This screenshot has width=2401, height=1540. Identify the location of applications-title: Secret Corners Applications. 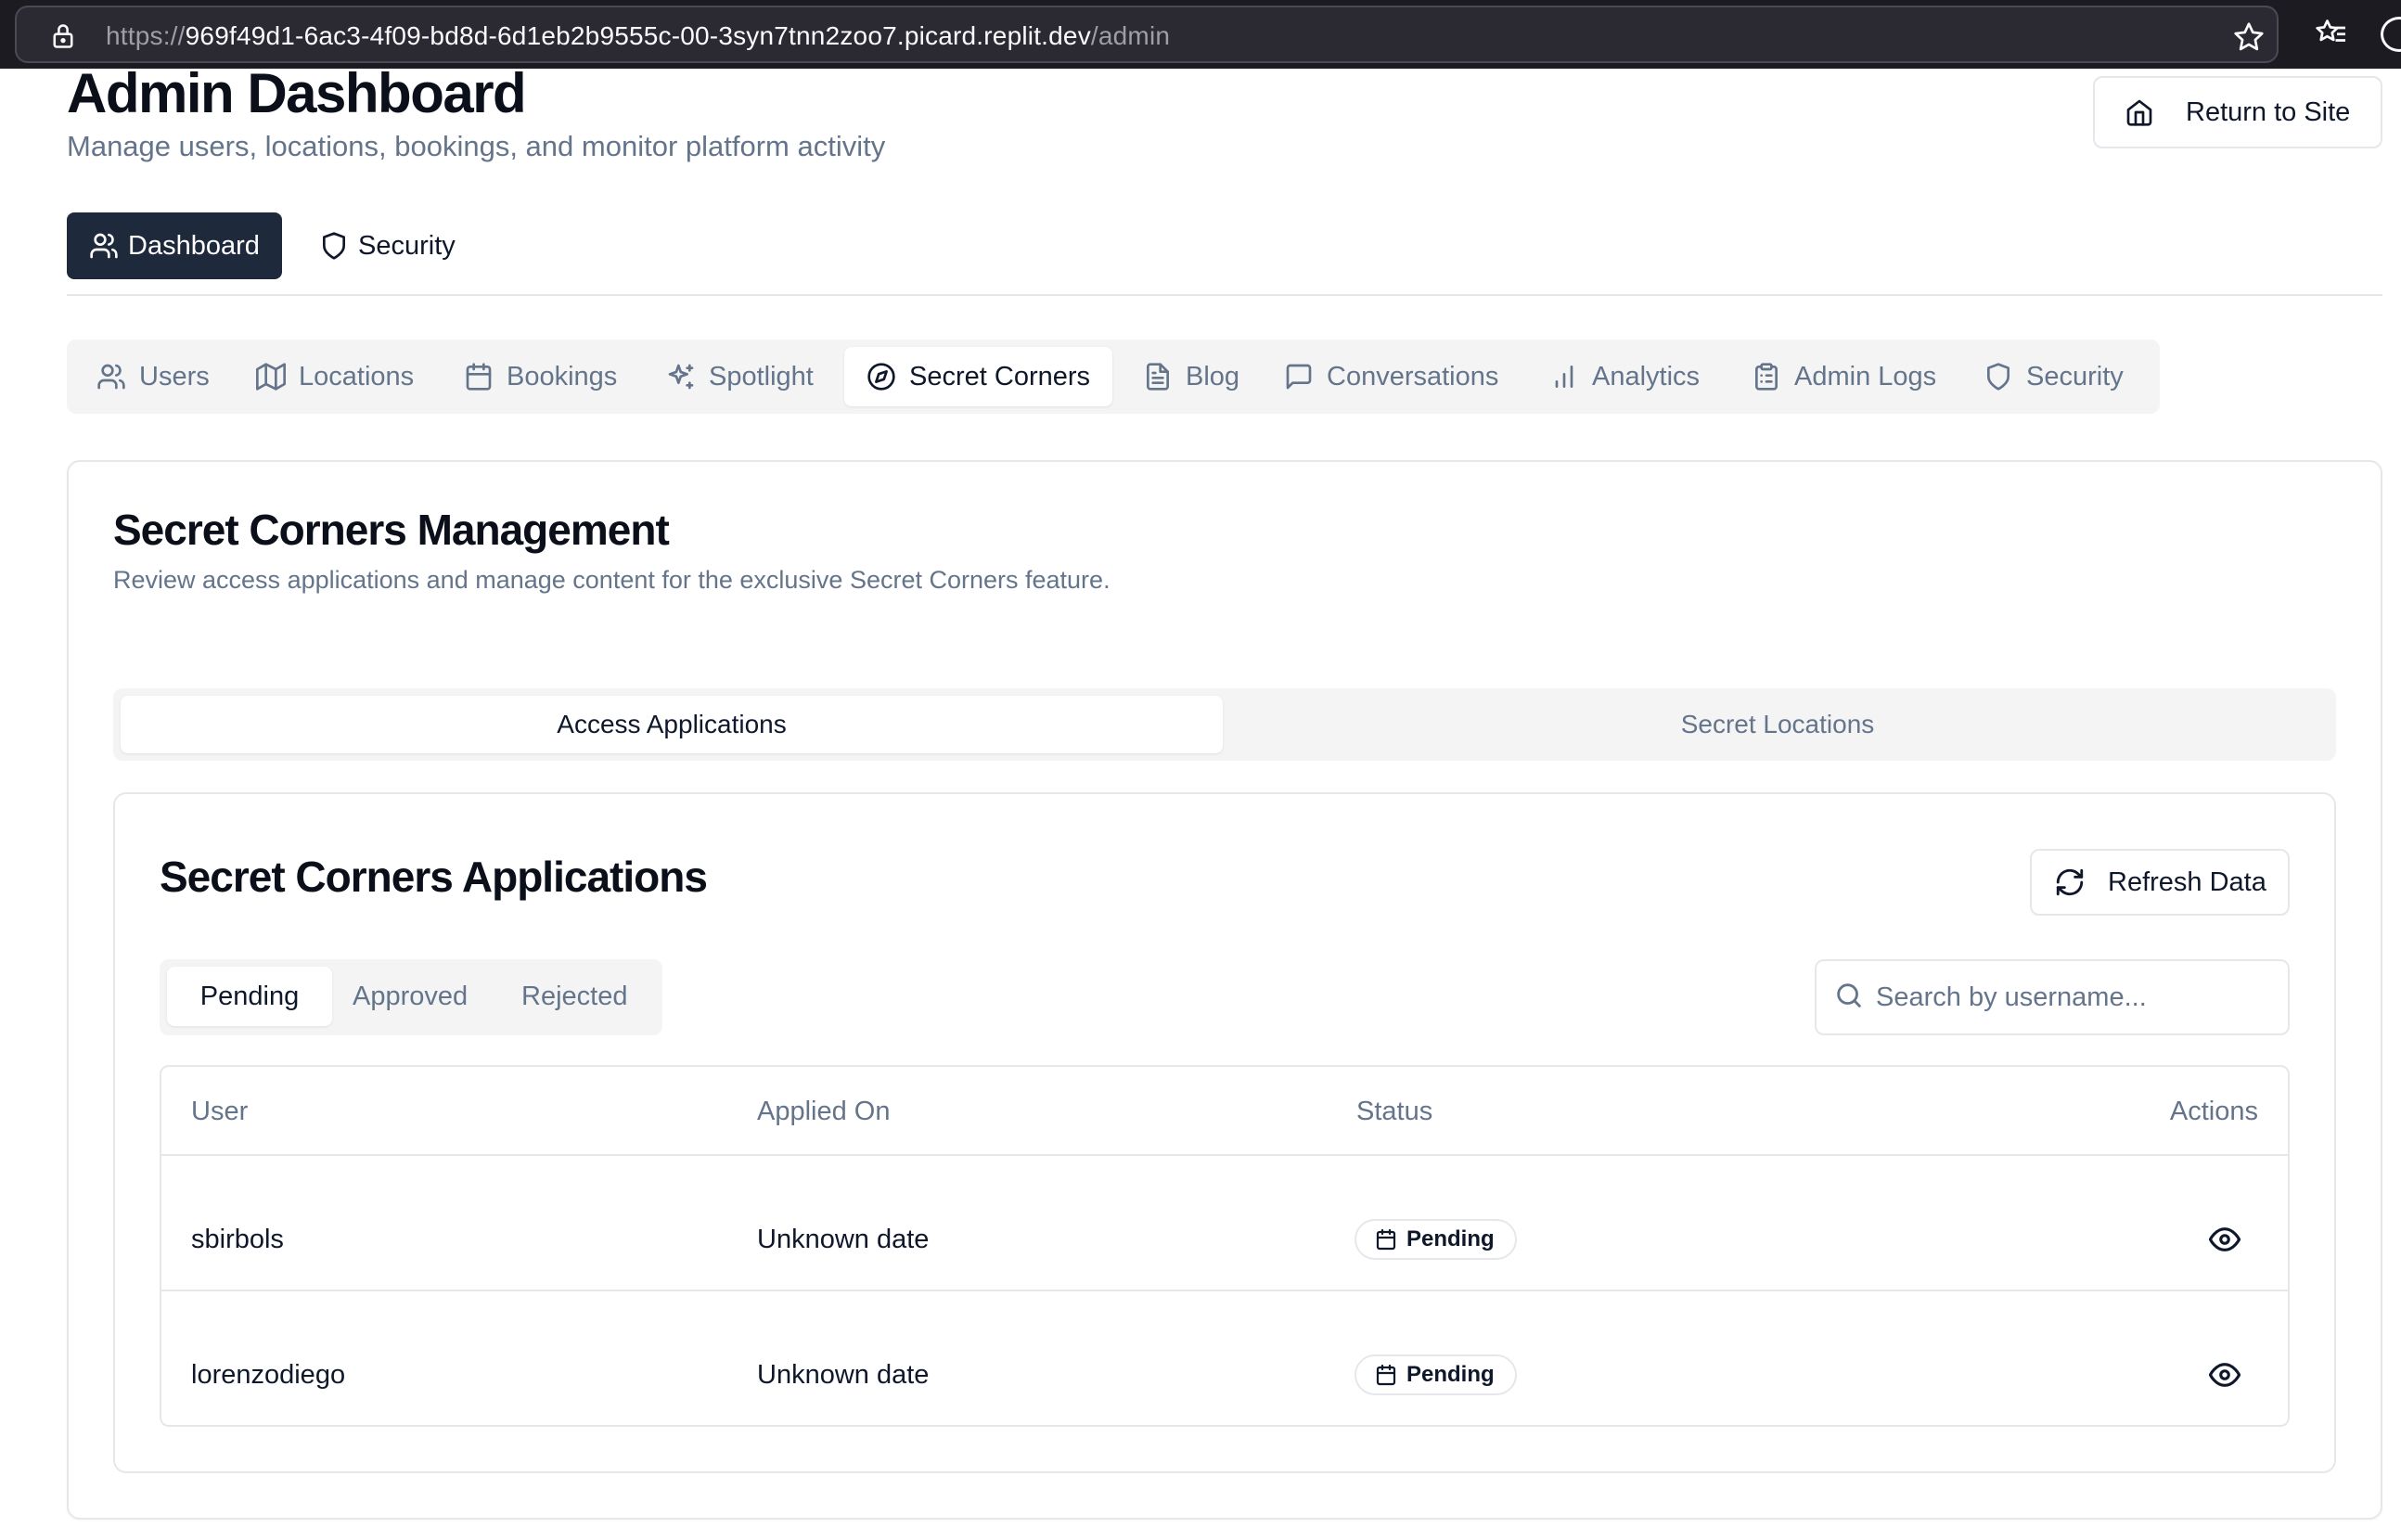
(434, 877).